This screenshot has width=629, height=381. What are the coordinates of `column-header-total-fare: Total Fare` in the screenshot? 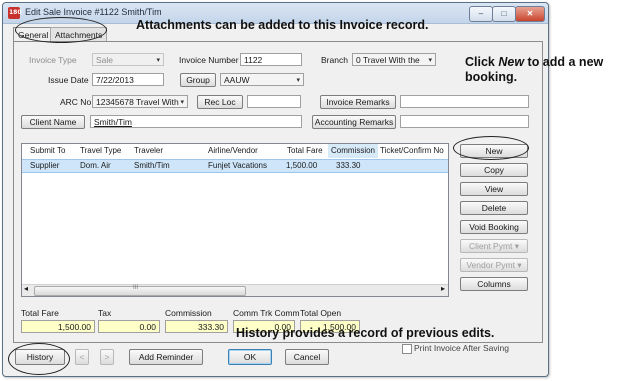 It's located at (305, 151).